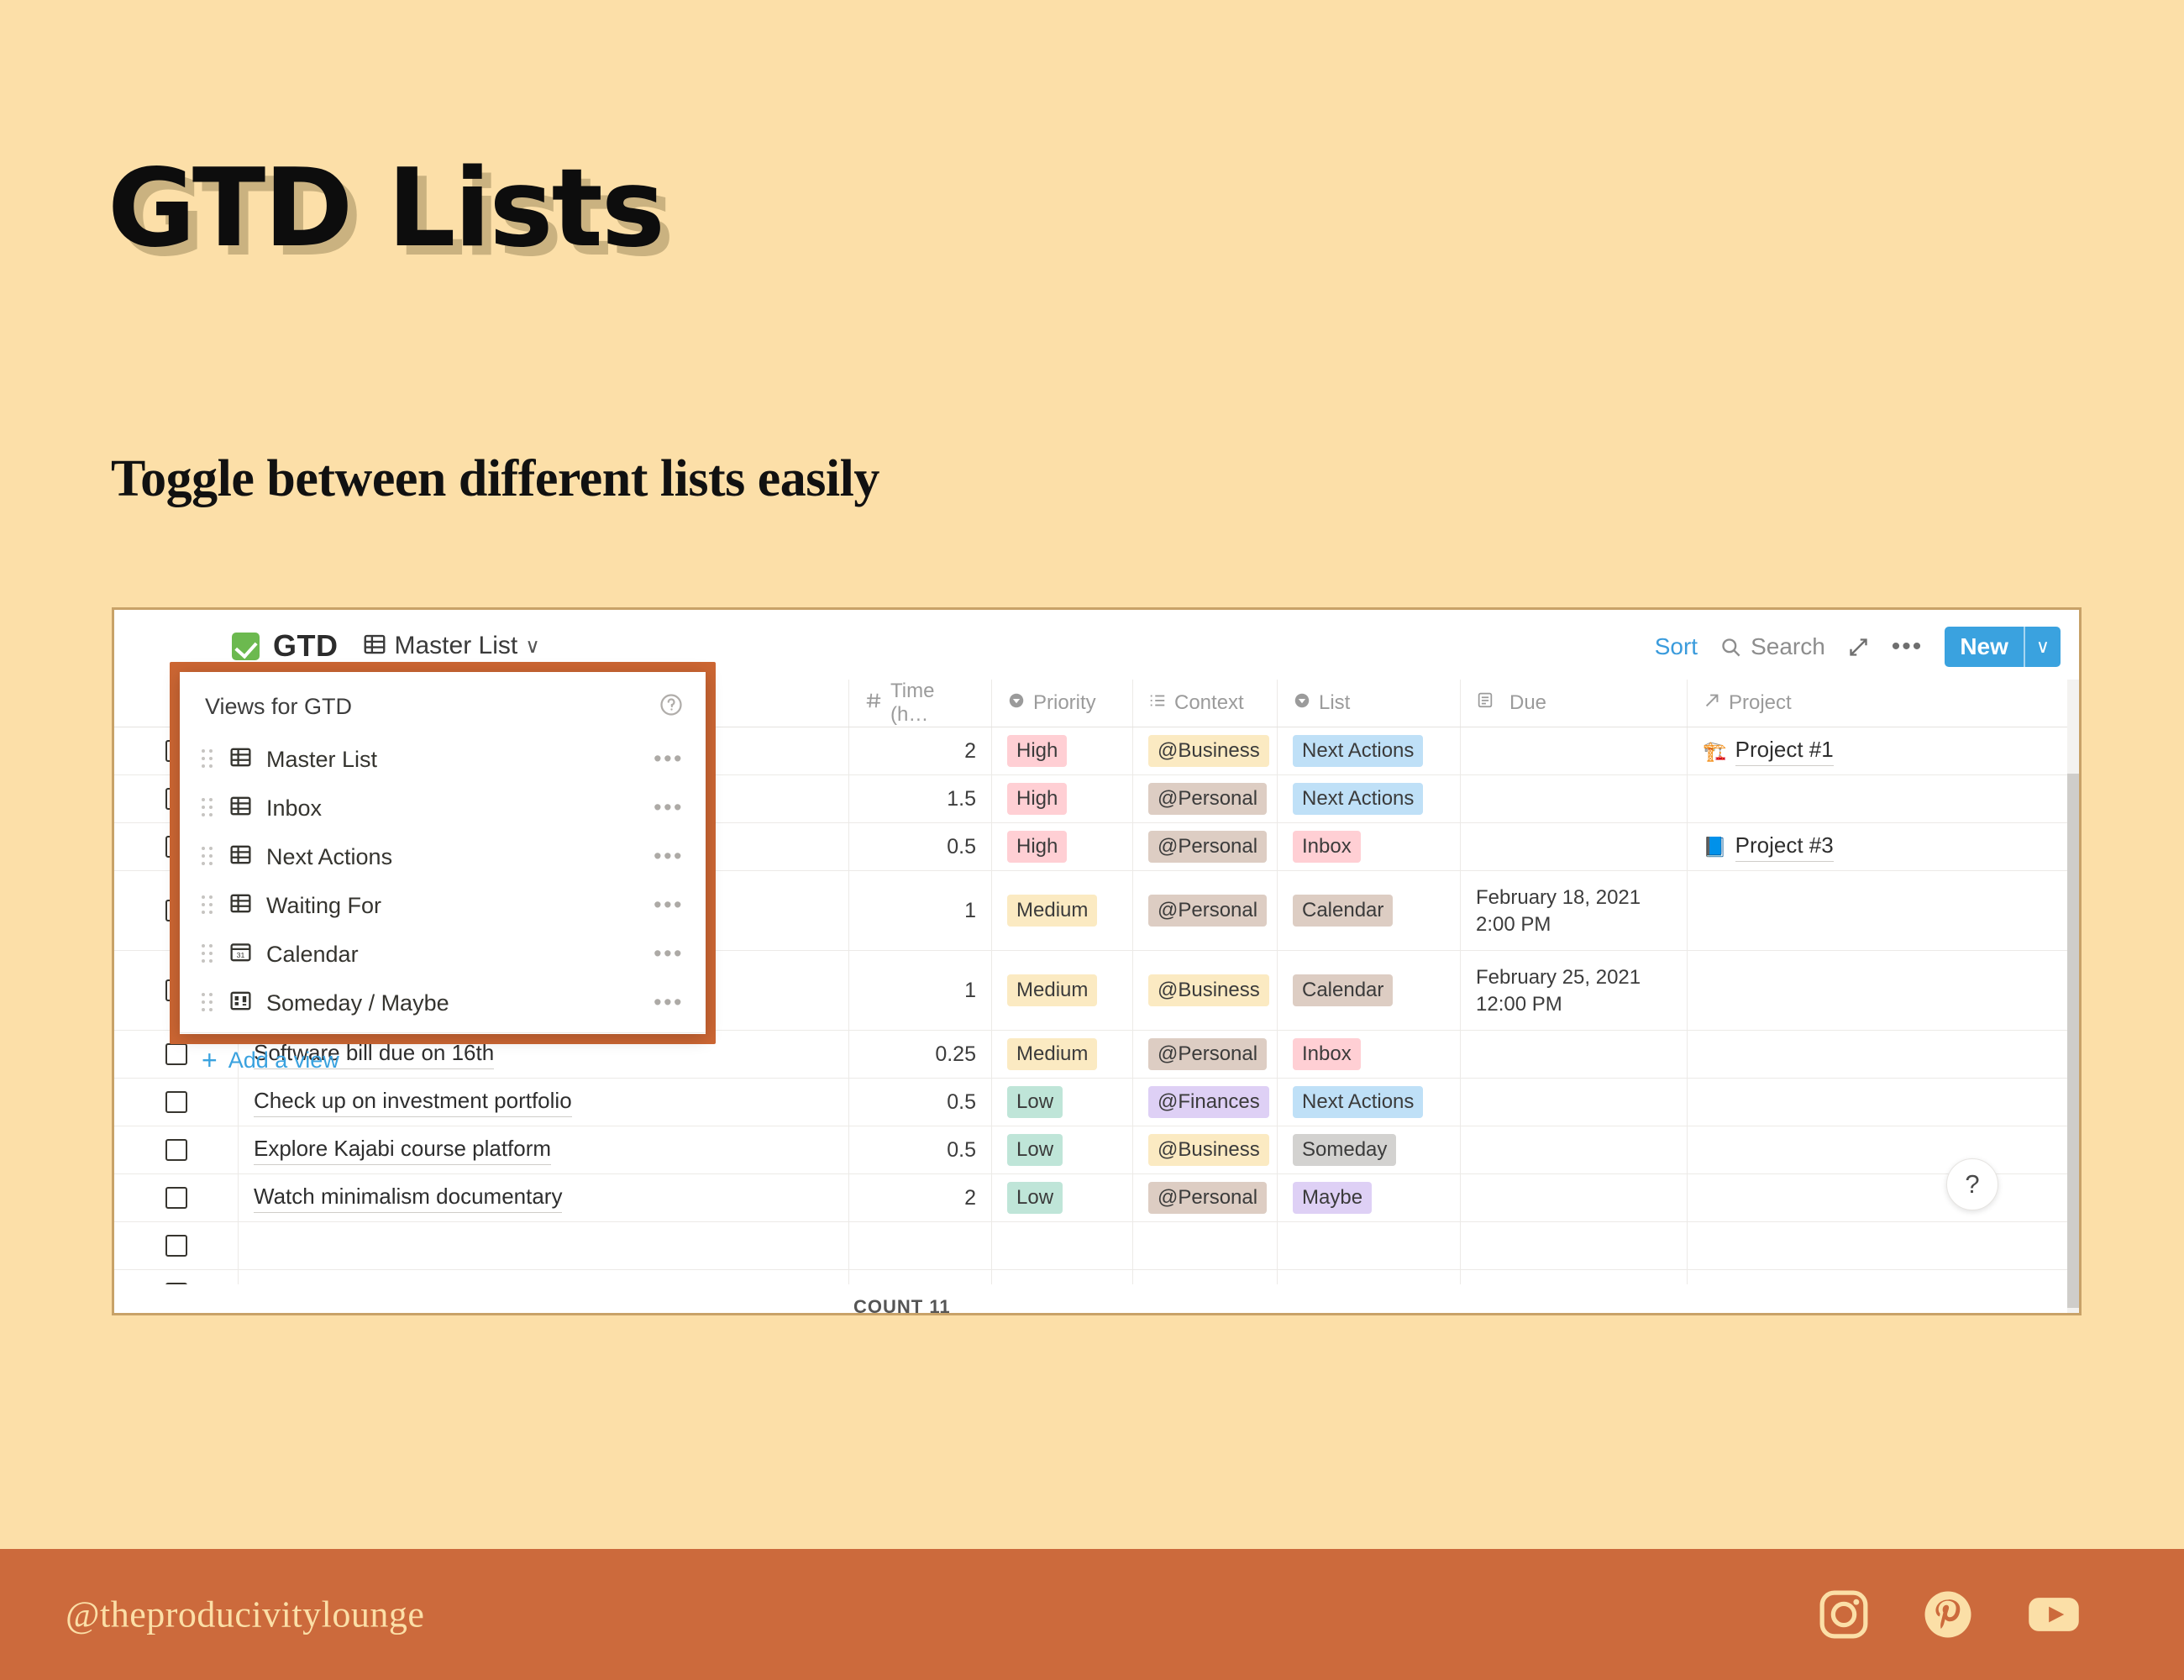  I want to click on vertical-scrollbar, so click(2073, 996).